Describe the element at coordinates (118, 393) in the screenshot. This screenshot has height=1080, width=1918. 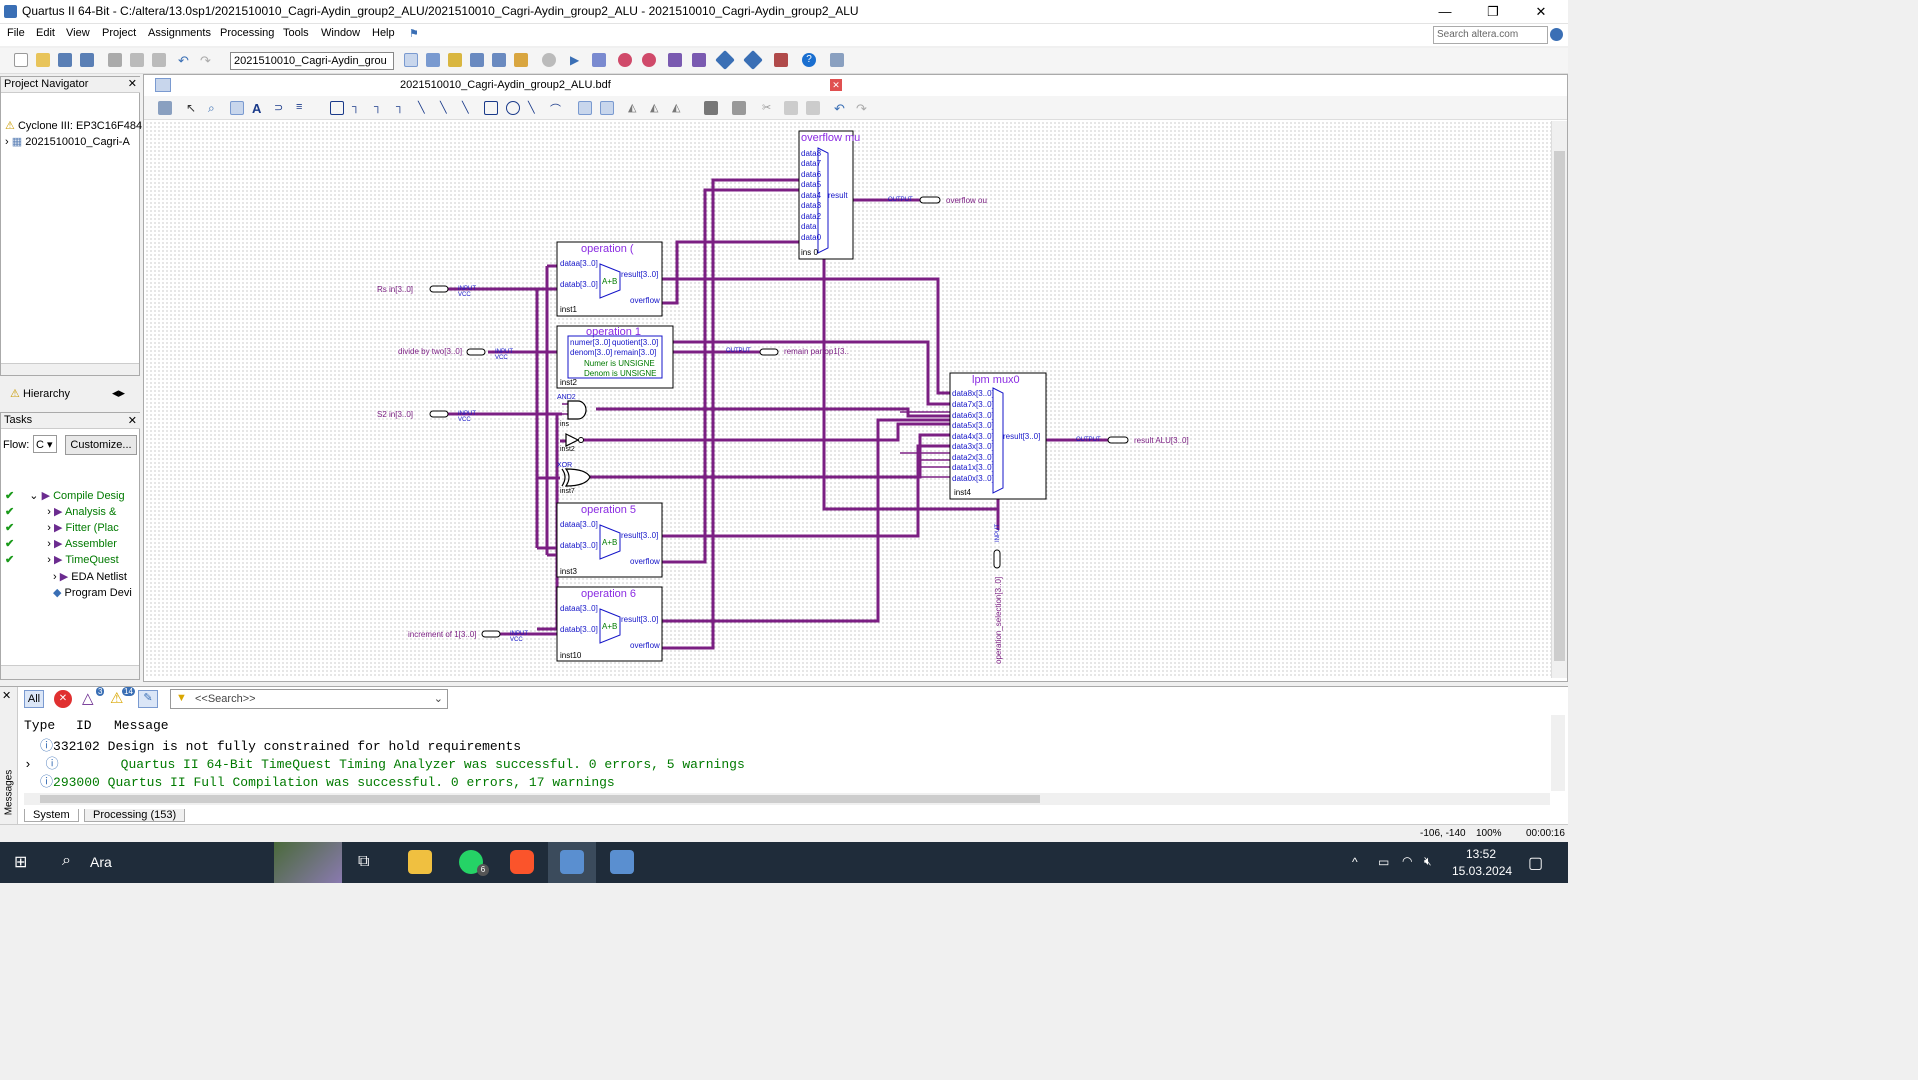
I see `tab-scroll-icon: ◂▸` at that location.